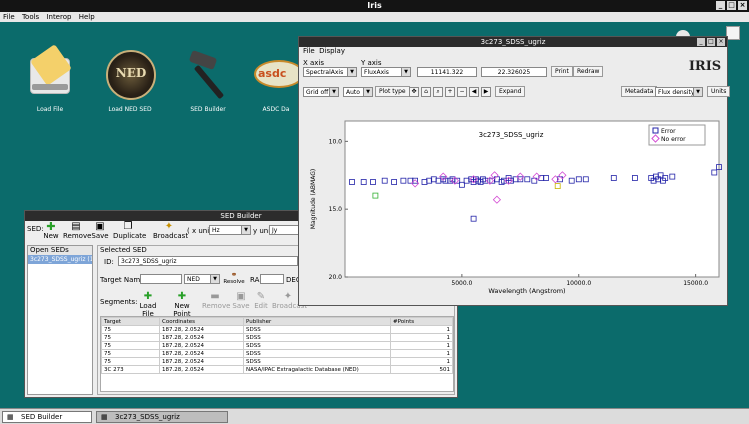  I want to click on x-axis-label: X axis, so click(314, 63).